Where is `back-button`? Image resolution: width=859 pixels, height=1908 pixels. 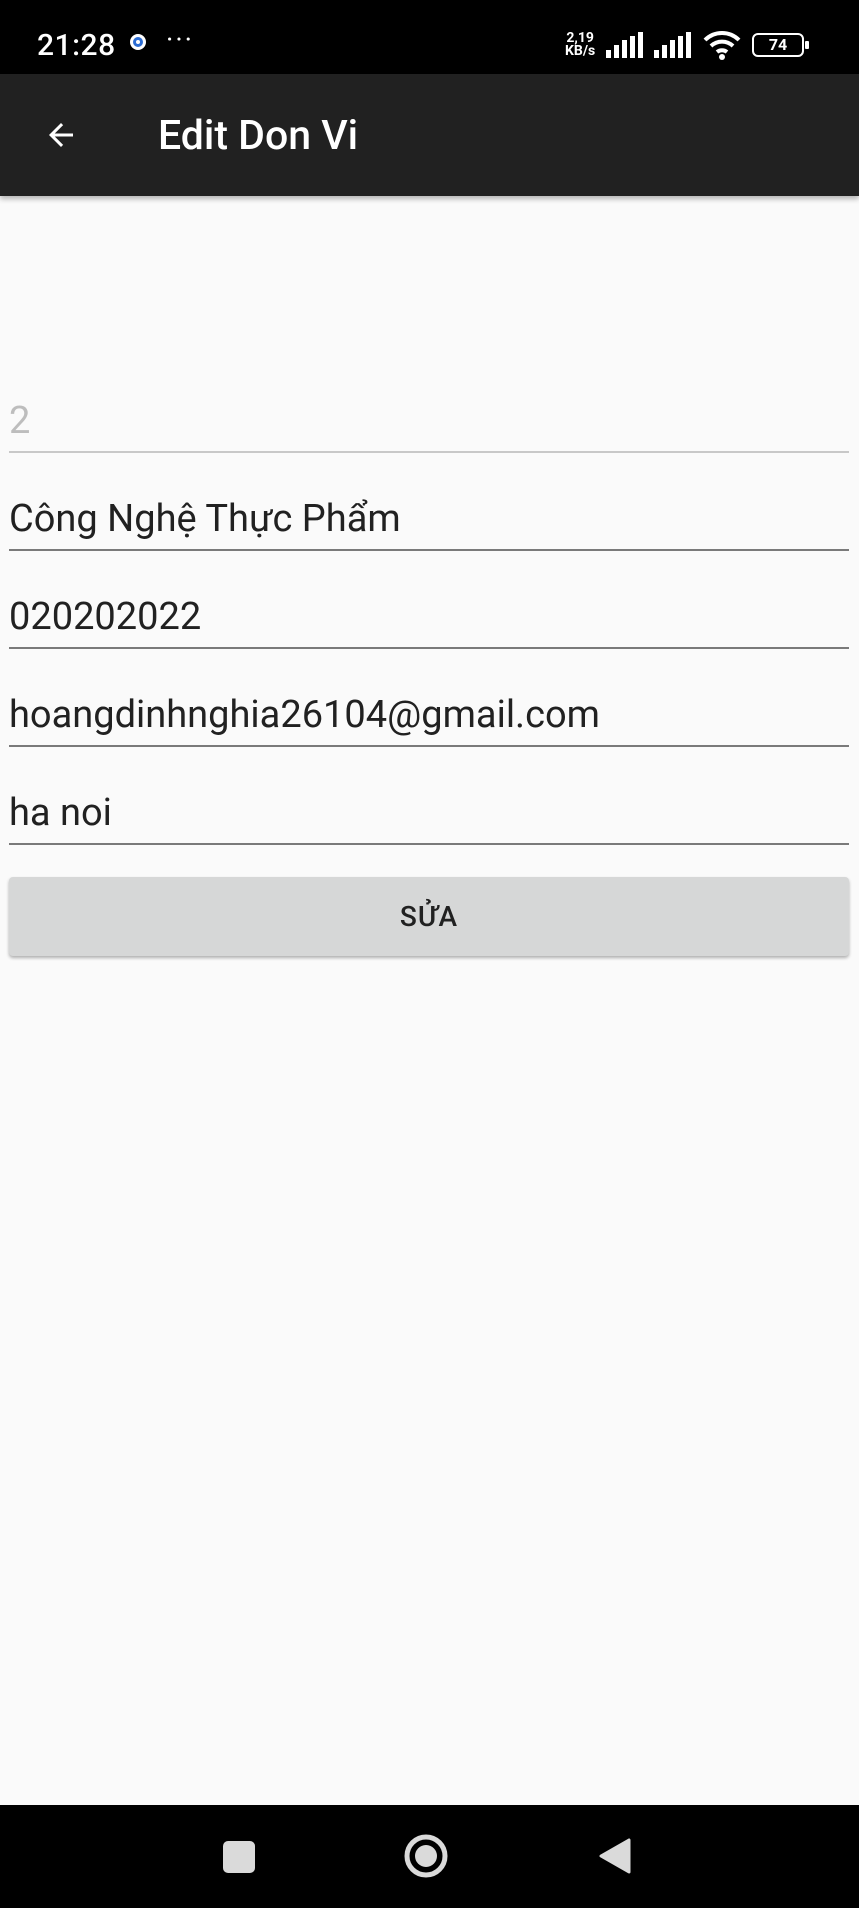 back-button is located at coordinates (61, 135).